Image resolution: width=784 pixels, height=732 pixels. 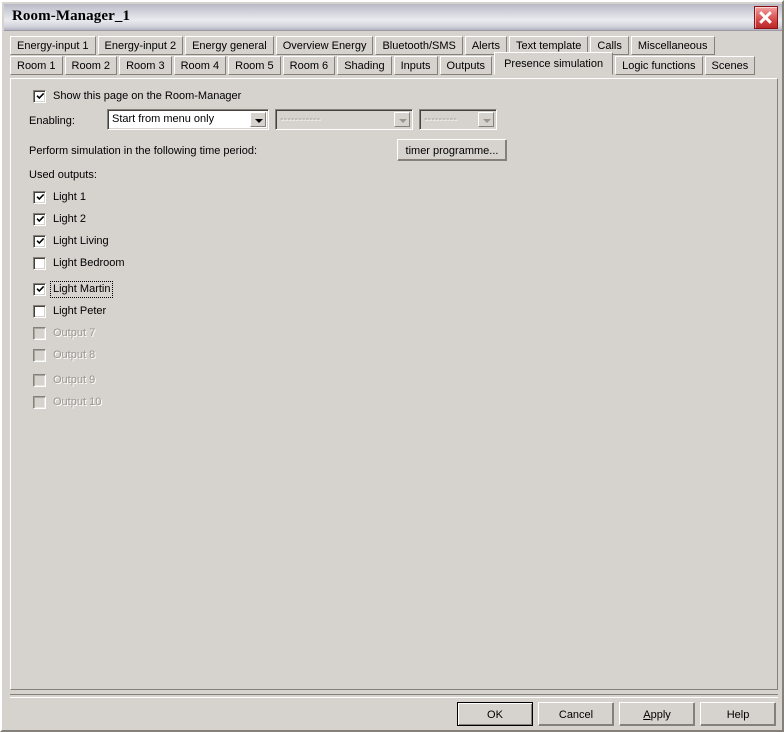 I want to click on close-icon, so click(x=766, y=17).